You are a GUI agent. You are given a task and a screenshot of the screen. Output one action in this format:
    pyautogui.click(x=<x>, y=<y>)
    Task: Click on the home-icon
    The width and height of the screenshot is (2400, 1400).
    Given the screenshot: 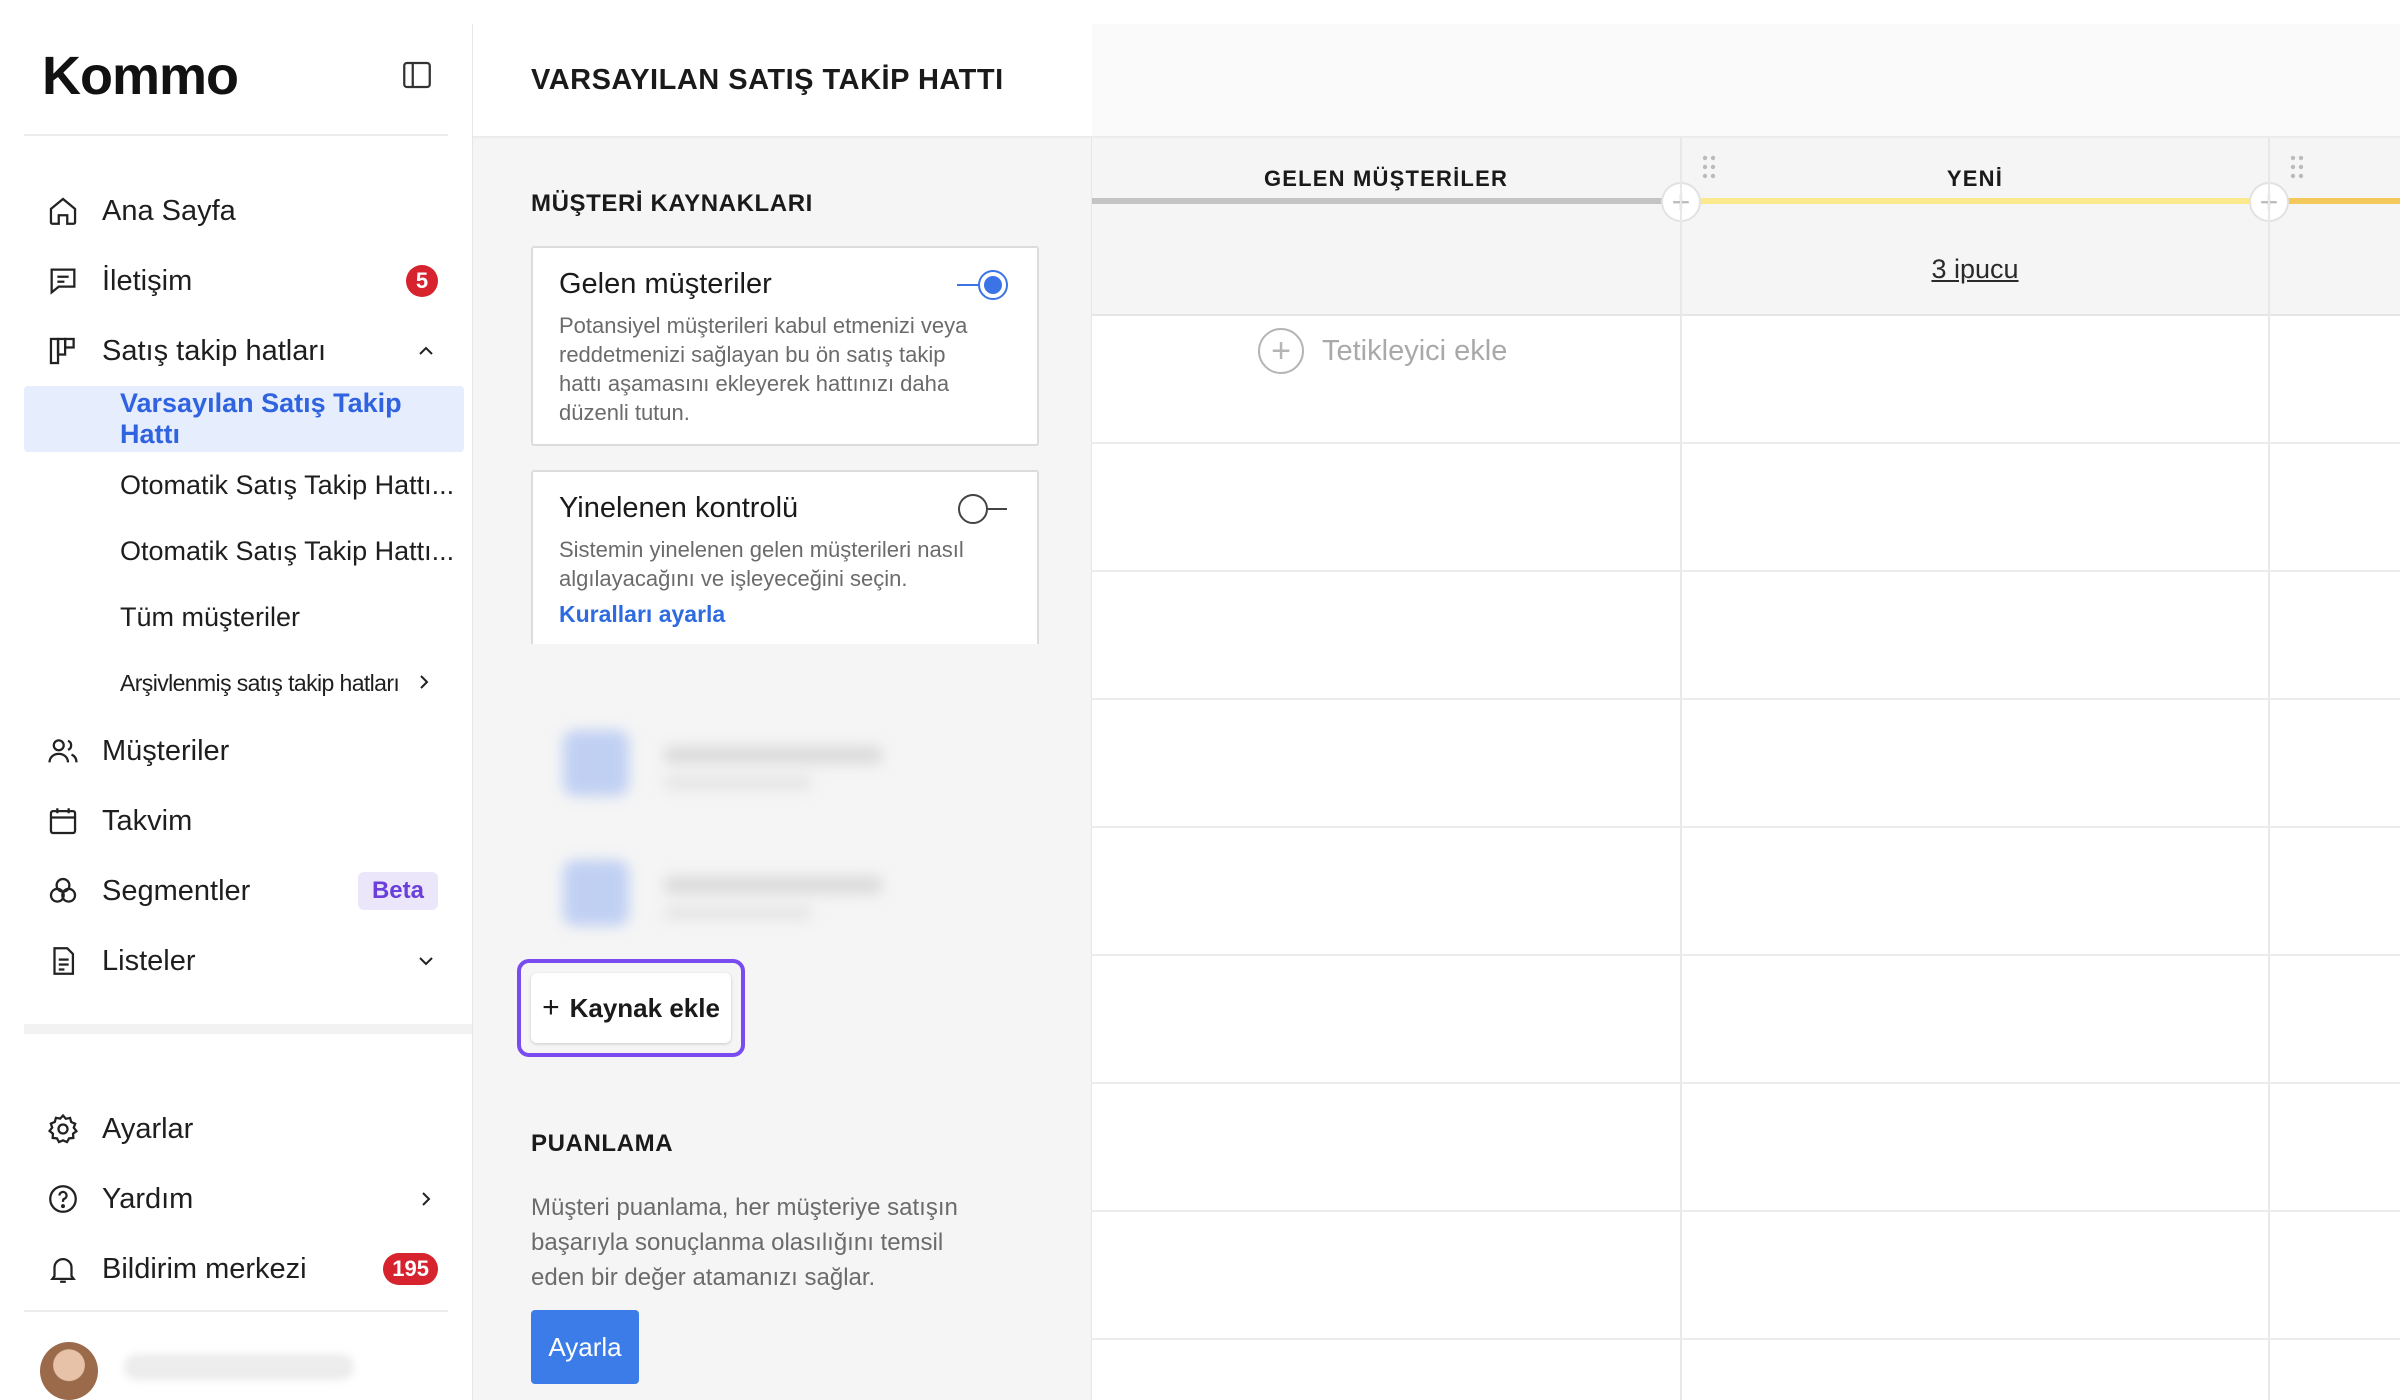 What is the action you would take?
    pyautogui.click(x=63, y=211)
    